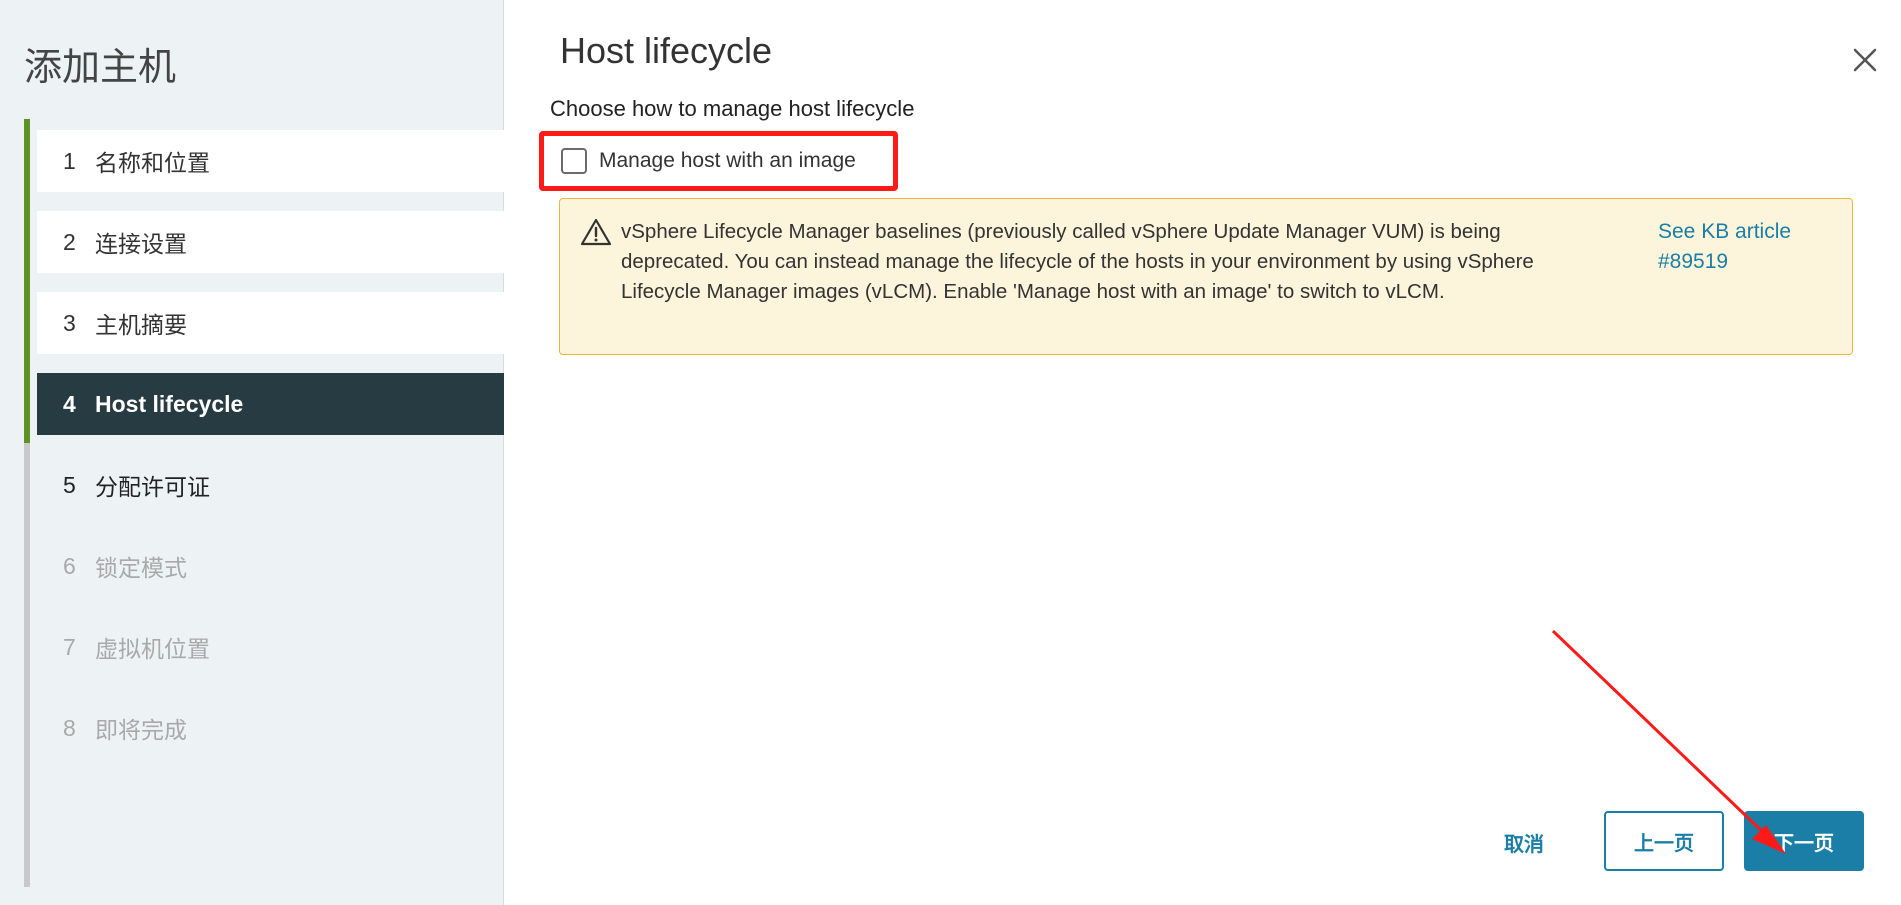 This screenshot has height=905, width=1901. I want to click on next-button: 下一页, so click(1804, 841).